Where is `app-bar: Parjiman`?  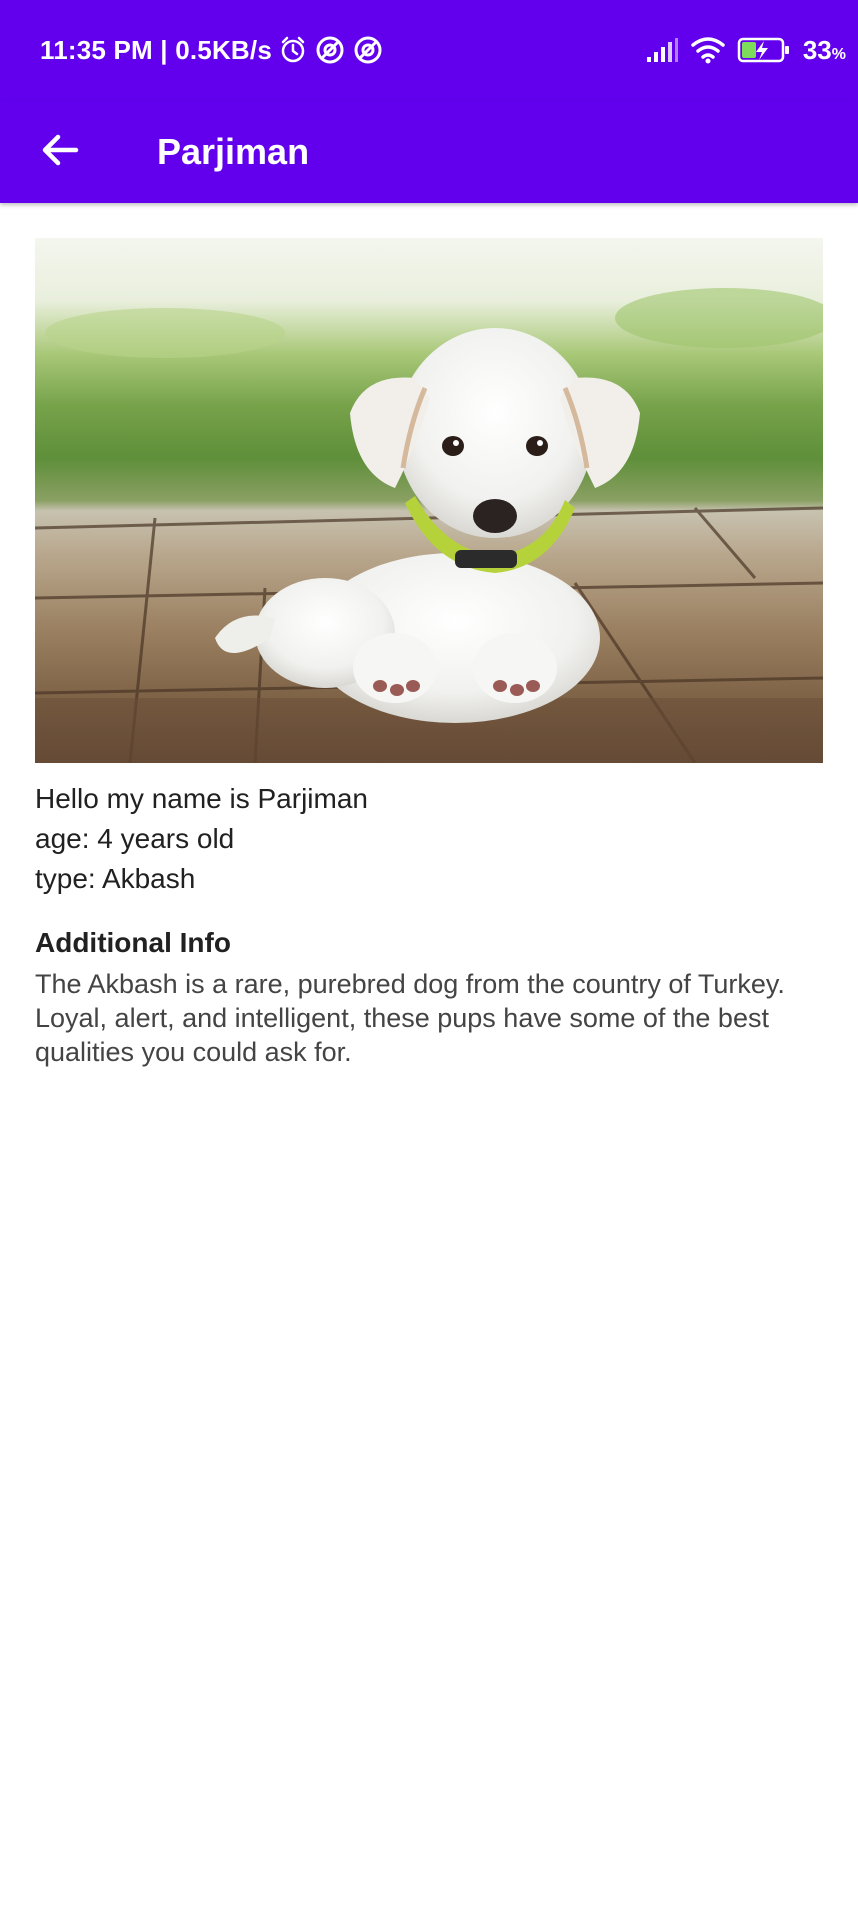
app-bar: Parjiman is located at coordinates (429, 151).